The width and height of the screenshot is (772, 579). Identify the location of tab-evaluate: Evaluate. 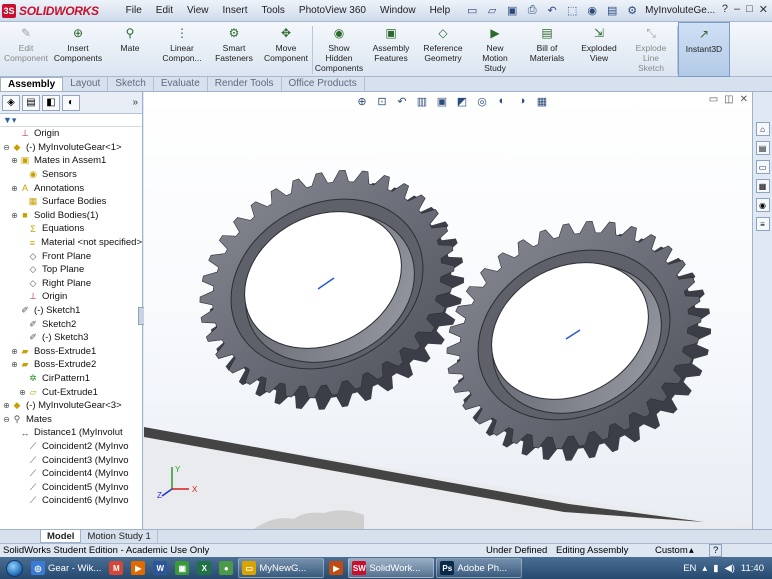
(181, 84).